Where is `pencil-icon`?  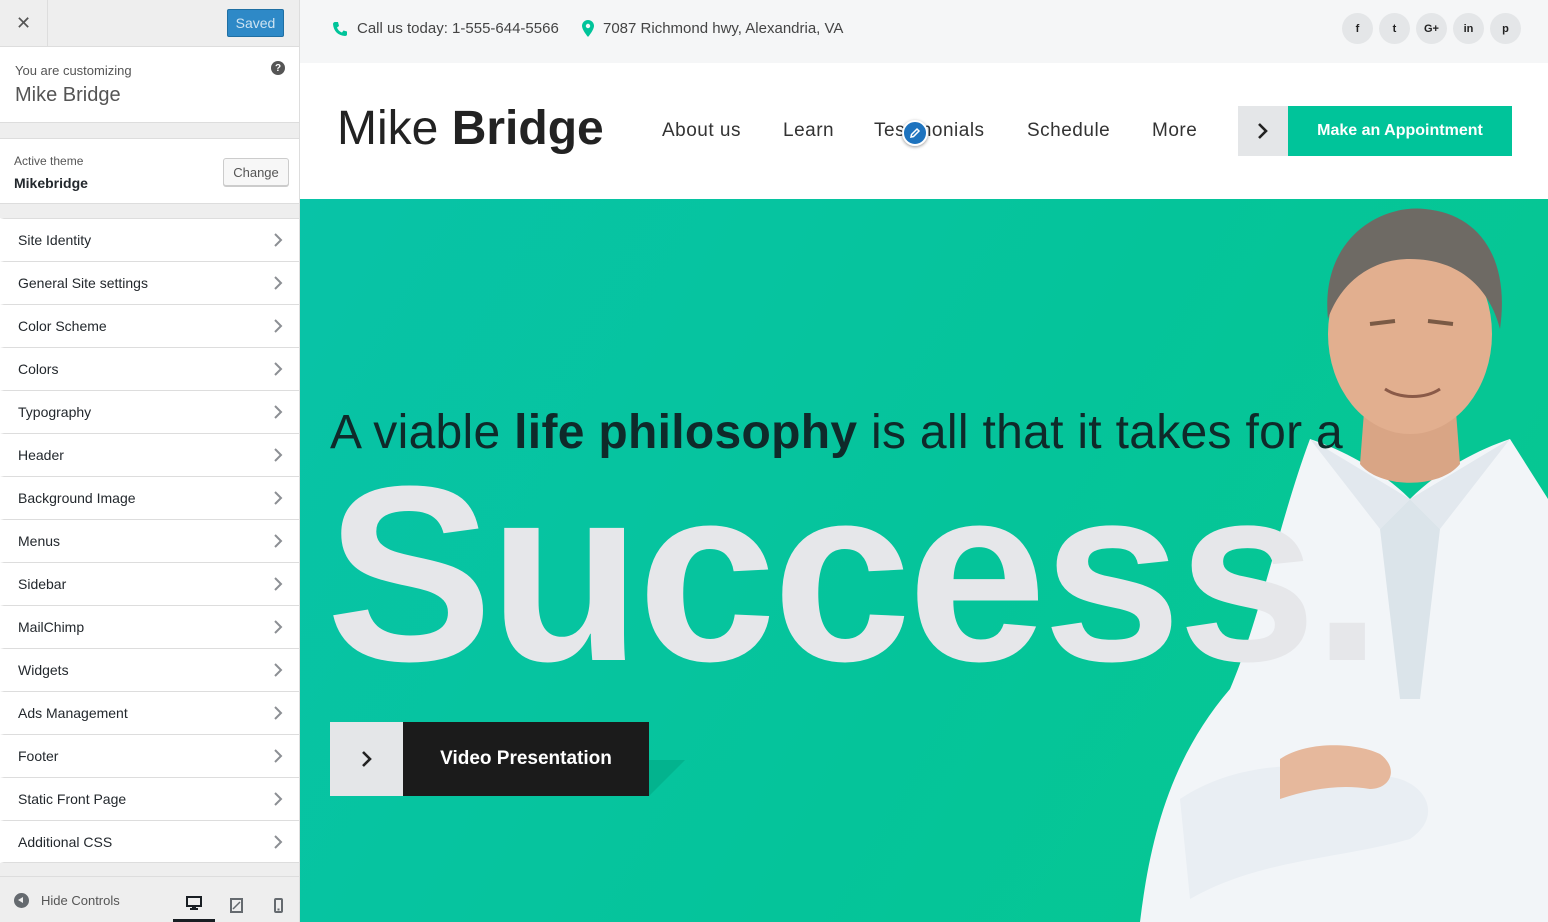
pencil-icon is located at coordinates (915, 132).